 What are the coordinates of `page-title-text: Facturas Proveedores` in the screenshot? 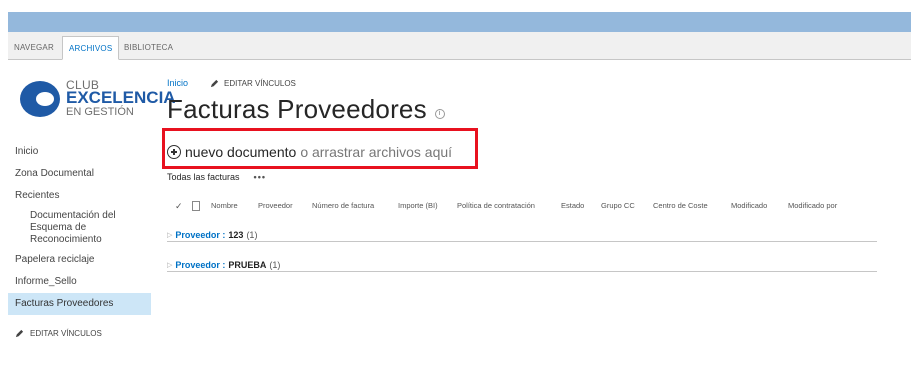 It's located at (297, 109).